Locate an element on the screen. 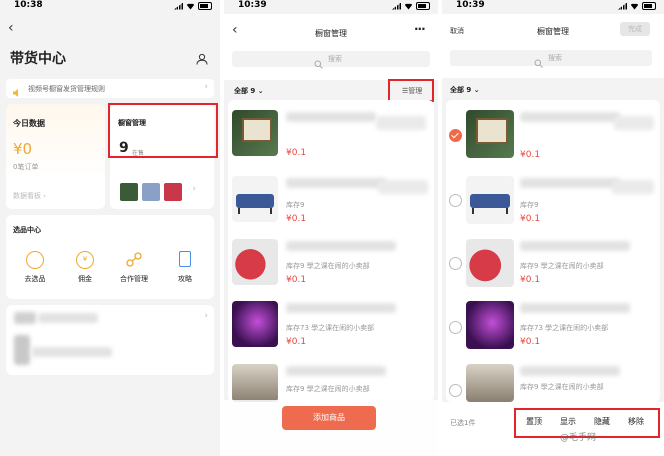  select-product-button: 去选品 is located at coordinates (35, 267).